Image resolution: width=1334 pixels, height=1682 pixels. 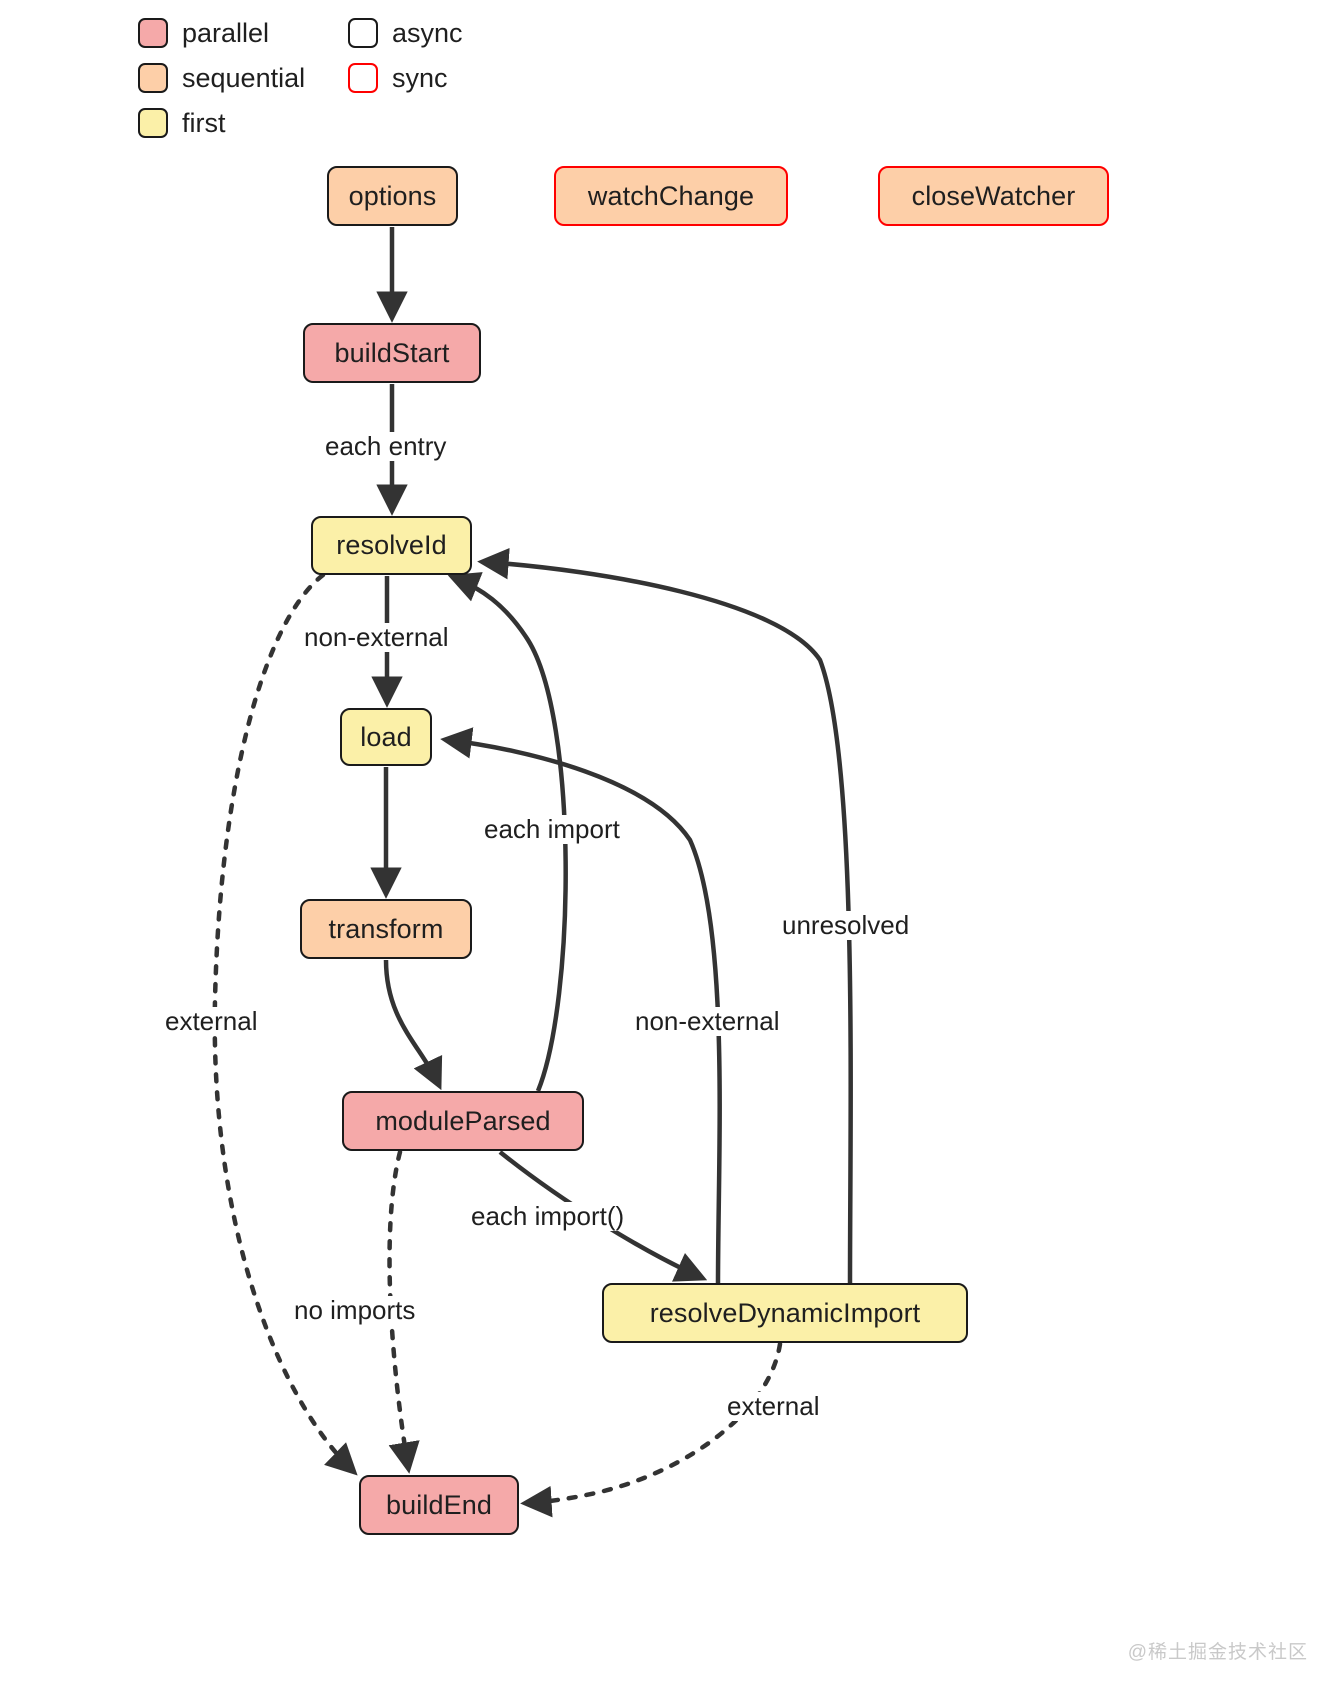 I want to click on legend-item-first: first, so click(x=182, y=123).